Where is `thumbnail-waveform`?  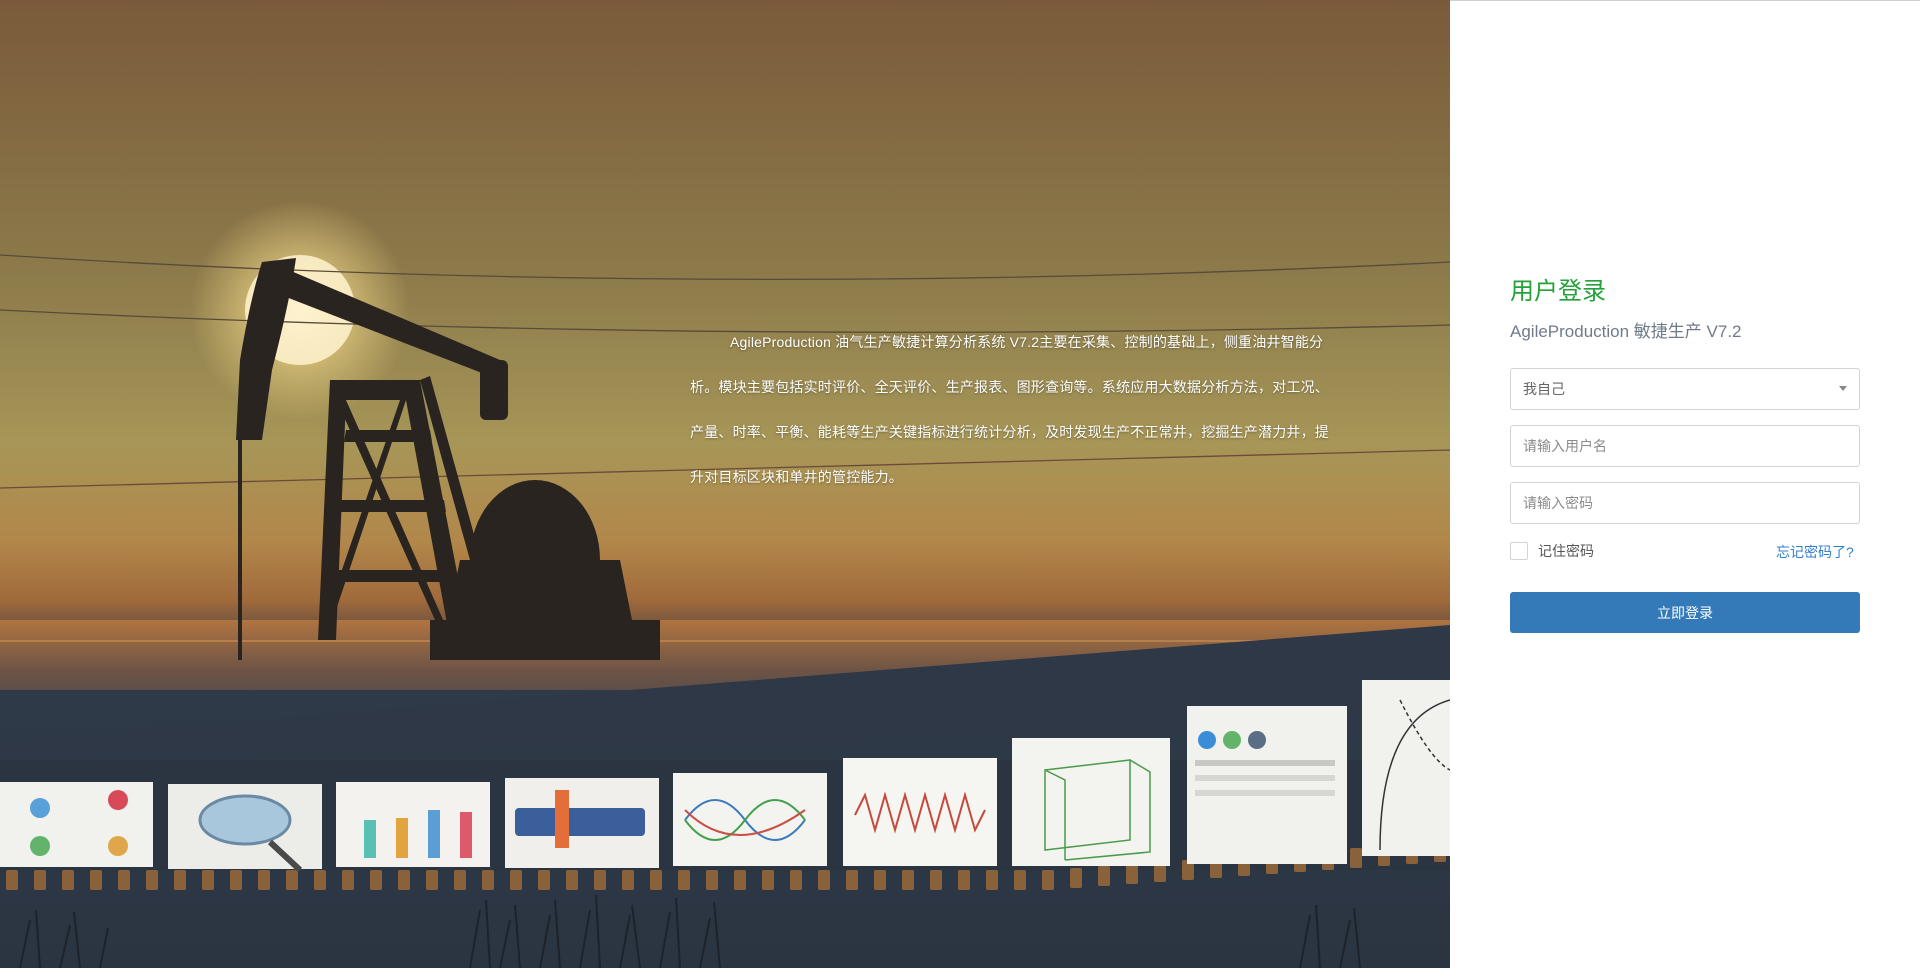 thumbnail-waveform is located at coordinates (920, 812).